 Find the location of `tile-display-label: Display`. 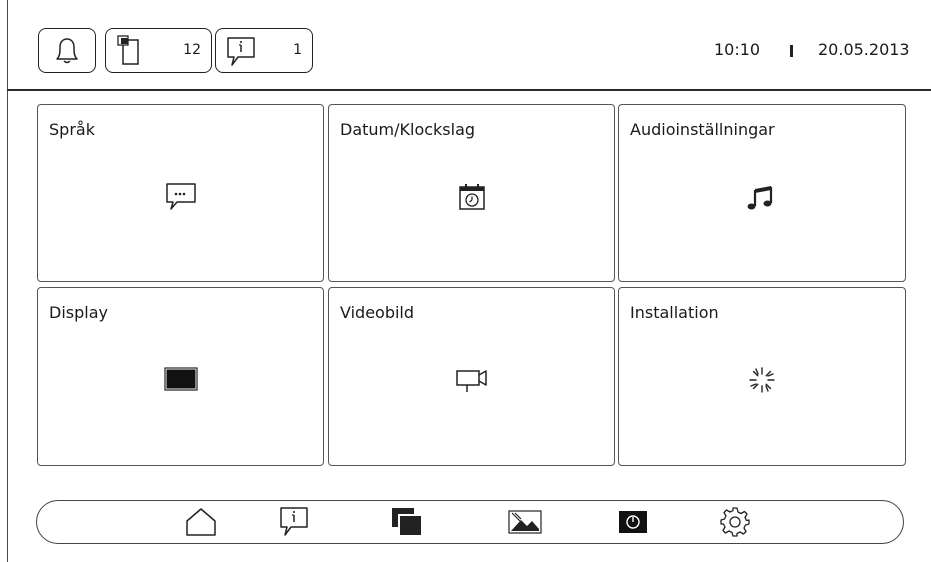

tile-display-label: Display is located at coordinates (78, 312).